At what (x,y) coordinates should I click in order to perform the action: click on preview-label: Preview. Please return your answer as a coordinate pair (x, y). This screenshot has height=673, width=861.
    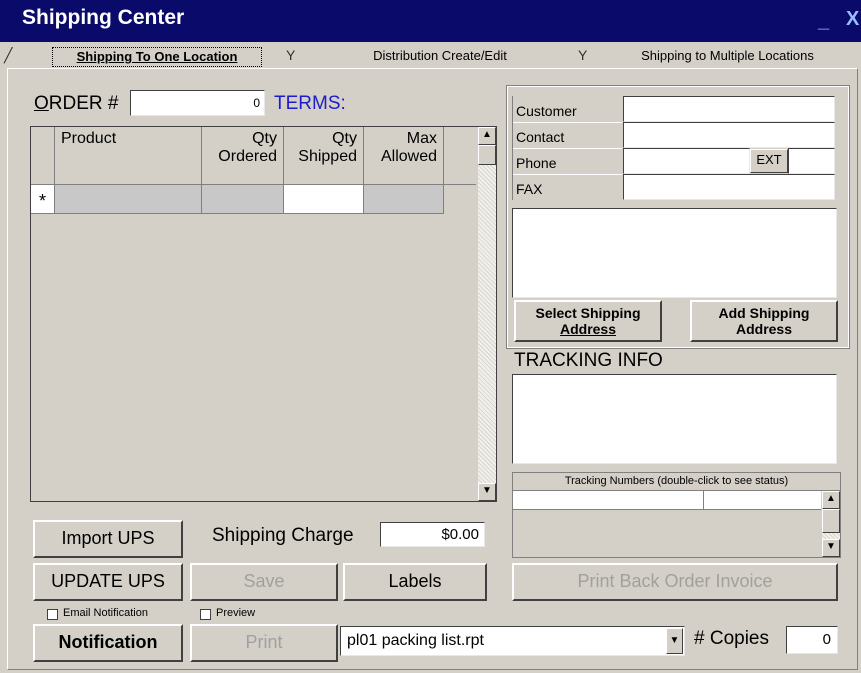
    Looking at the image, I should click on (236, 613).